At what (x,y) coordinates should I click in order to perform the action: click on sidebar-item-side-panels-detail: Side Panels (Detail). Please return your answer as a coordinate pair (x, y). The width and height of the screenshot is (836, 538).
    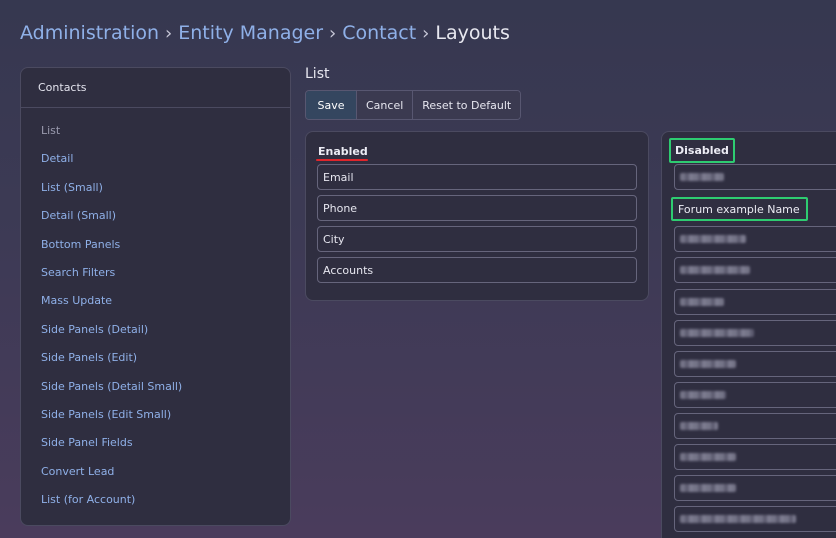
    Looking at the image, I should click on (111, 337).